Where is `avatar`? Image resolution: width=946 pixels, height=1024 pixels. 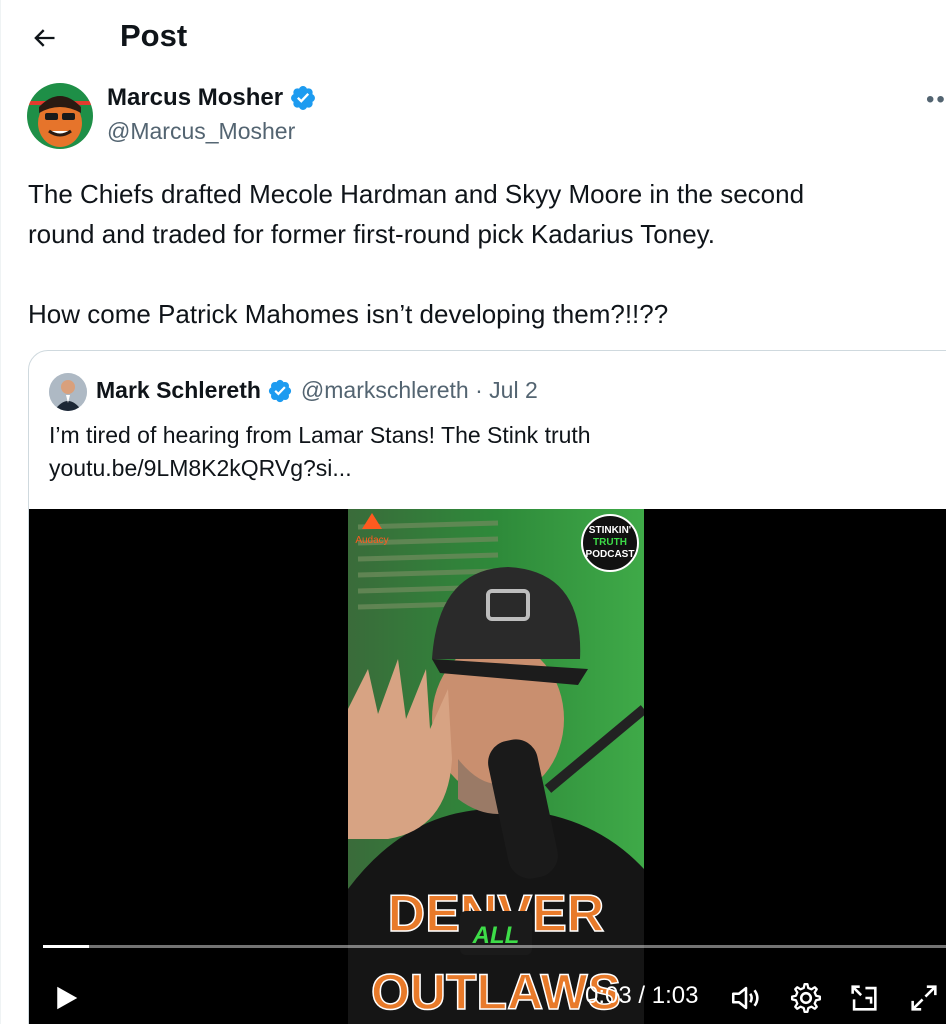
avatar is located at coordinates (60, 116).